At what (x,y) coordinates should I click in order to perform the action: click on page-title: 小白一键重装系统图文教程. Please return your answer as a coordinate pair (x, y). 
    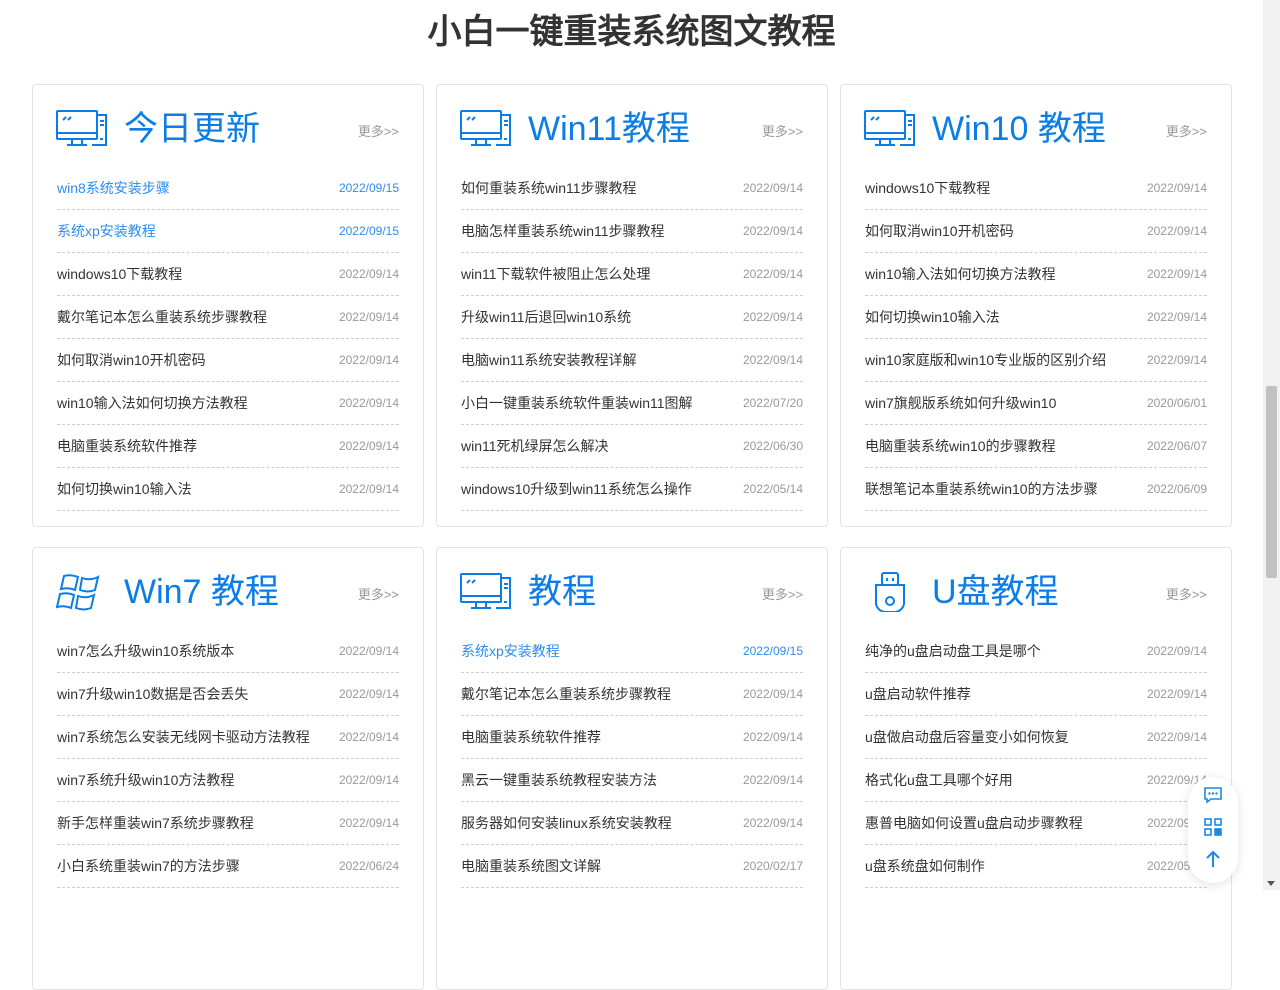
    Looking at the image, I should click on (631, 32).